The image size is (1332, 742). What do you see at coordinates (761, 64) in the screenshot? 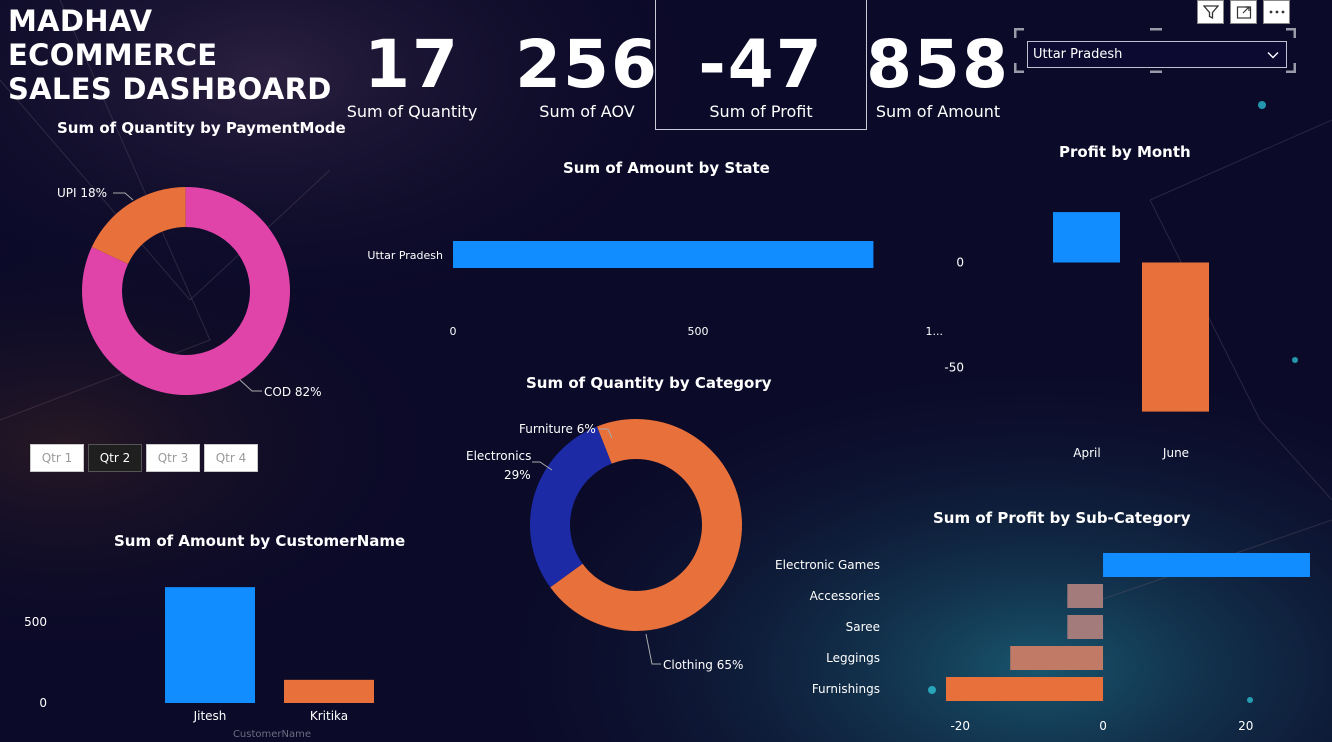
I see `kpi-value: -47` at bounding box center [761, 64].